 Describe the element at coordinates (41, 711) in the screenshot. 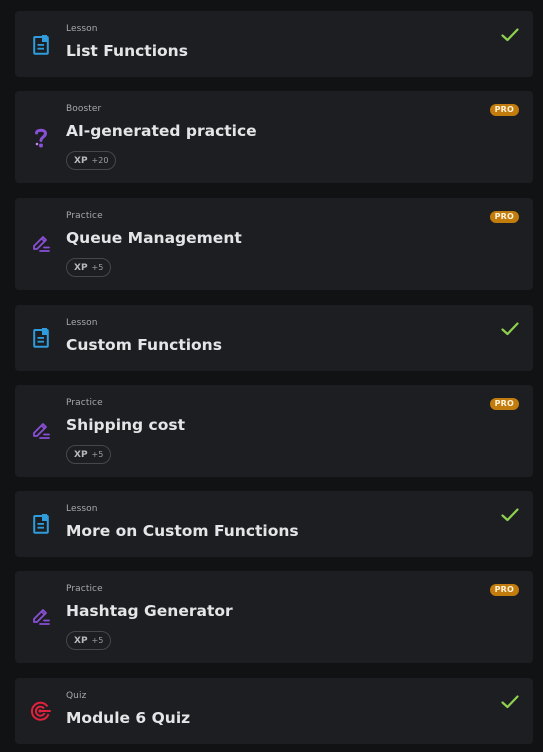

I see `target-icon` at that location.